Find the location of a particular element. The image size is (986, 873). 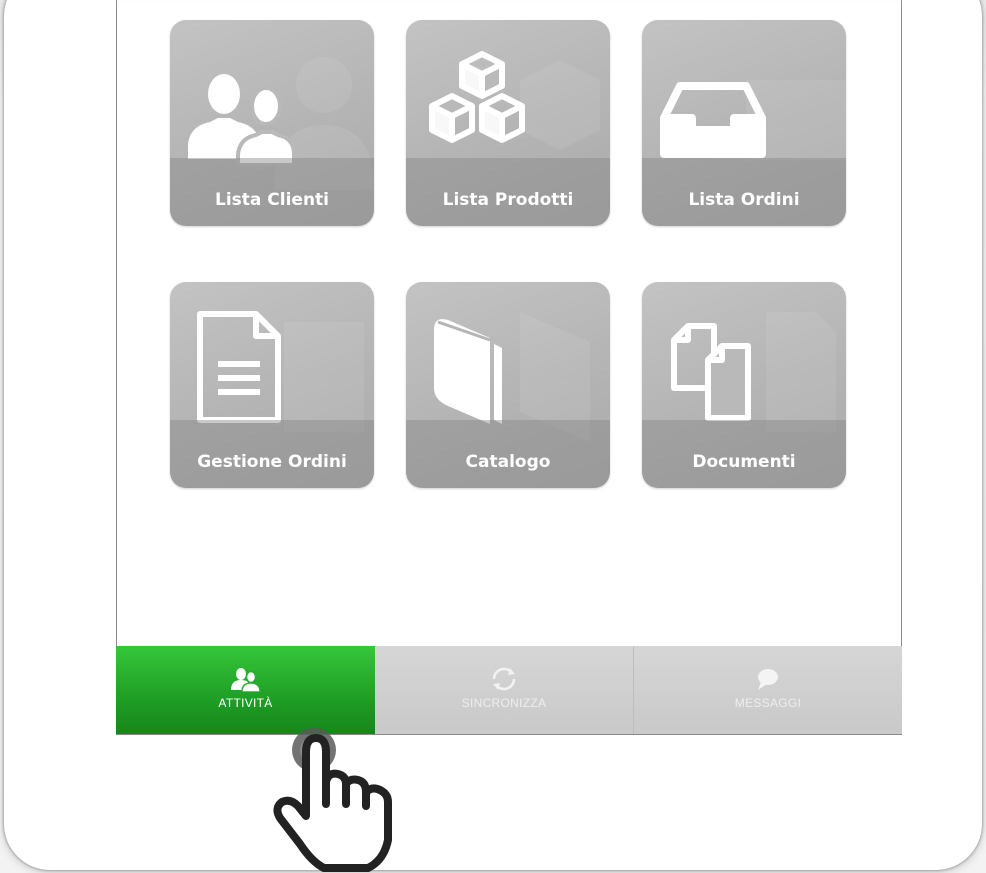

tab-label: MESSAGGI is located at coordinates (768, 703).